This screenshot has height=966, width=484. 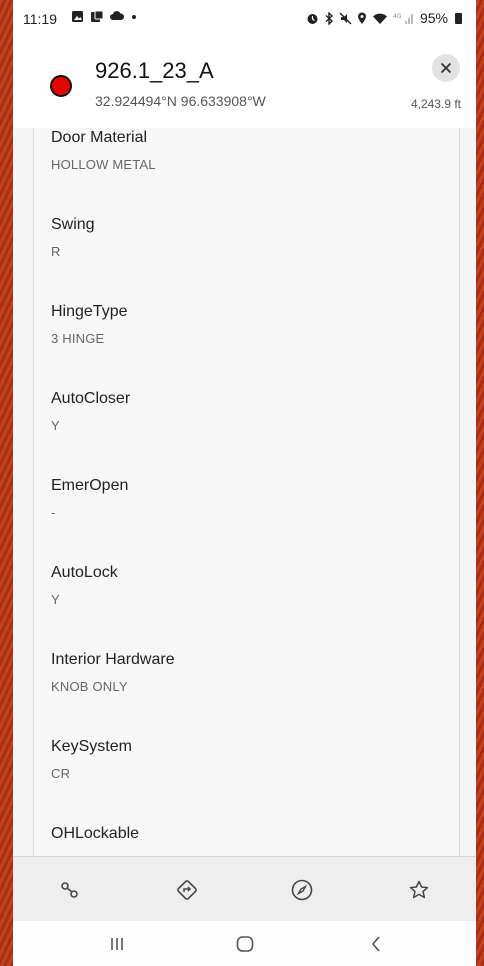 I want to click on attribute-label: EmerOpen, so click(x=90, y=485).